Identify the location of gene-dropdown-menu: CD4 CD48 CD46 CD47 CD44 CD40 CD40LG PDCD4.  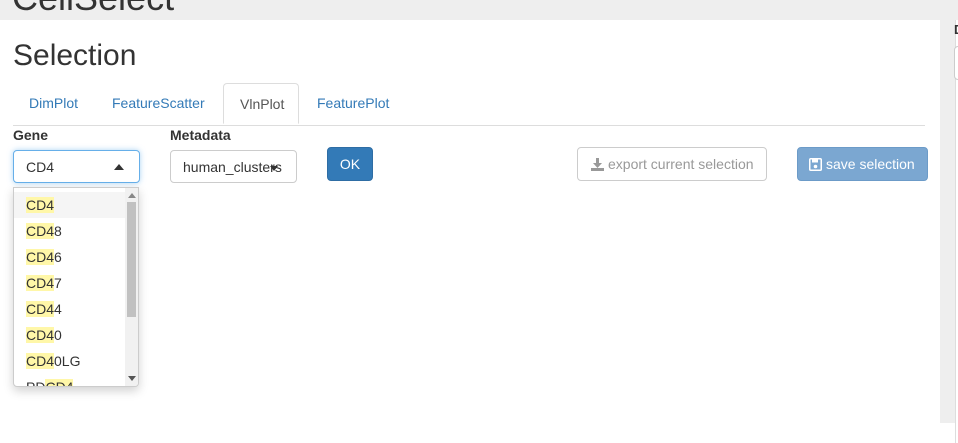
(76, 287).